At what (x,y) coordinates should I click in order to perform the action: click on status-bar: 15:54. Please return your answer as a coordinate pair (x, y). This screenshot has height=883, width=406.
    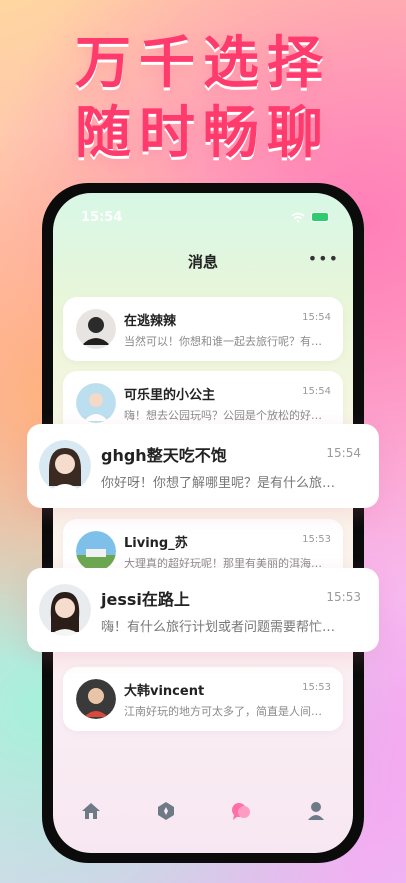
    Looking at the image, I should click on (205, 217).